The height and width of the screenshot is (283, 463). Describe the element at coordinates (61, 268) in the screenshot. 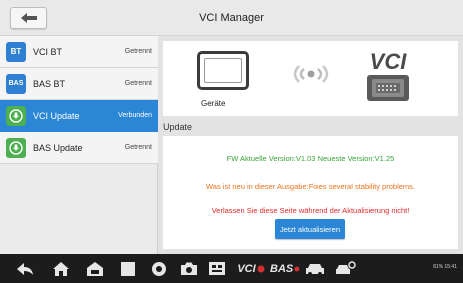

I see `home-icon` at that location.